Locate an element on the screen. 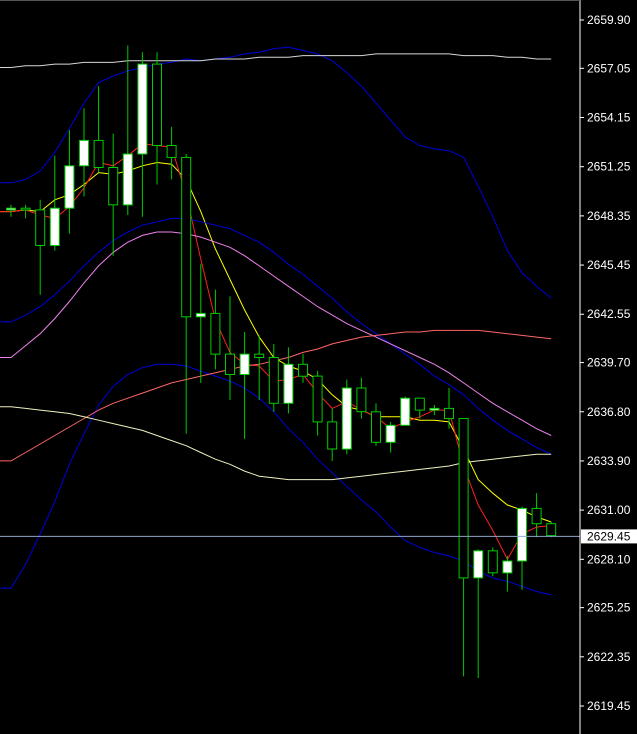 The height and width of the screenshot is (734, 637). y-tick-label: 2645.45 is located at coordinates (609, 265).